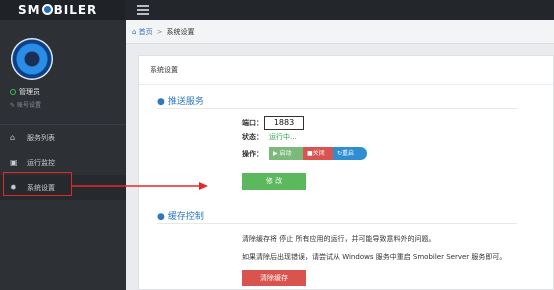  What do you see at coordinates (180, 32) in the screenshot?
I see `breadcrumb-current: 系统设置` at bounding box center [180, 32].